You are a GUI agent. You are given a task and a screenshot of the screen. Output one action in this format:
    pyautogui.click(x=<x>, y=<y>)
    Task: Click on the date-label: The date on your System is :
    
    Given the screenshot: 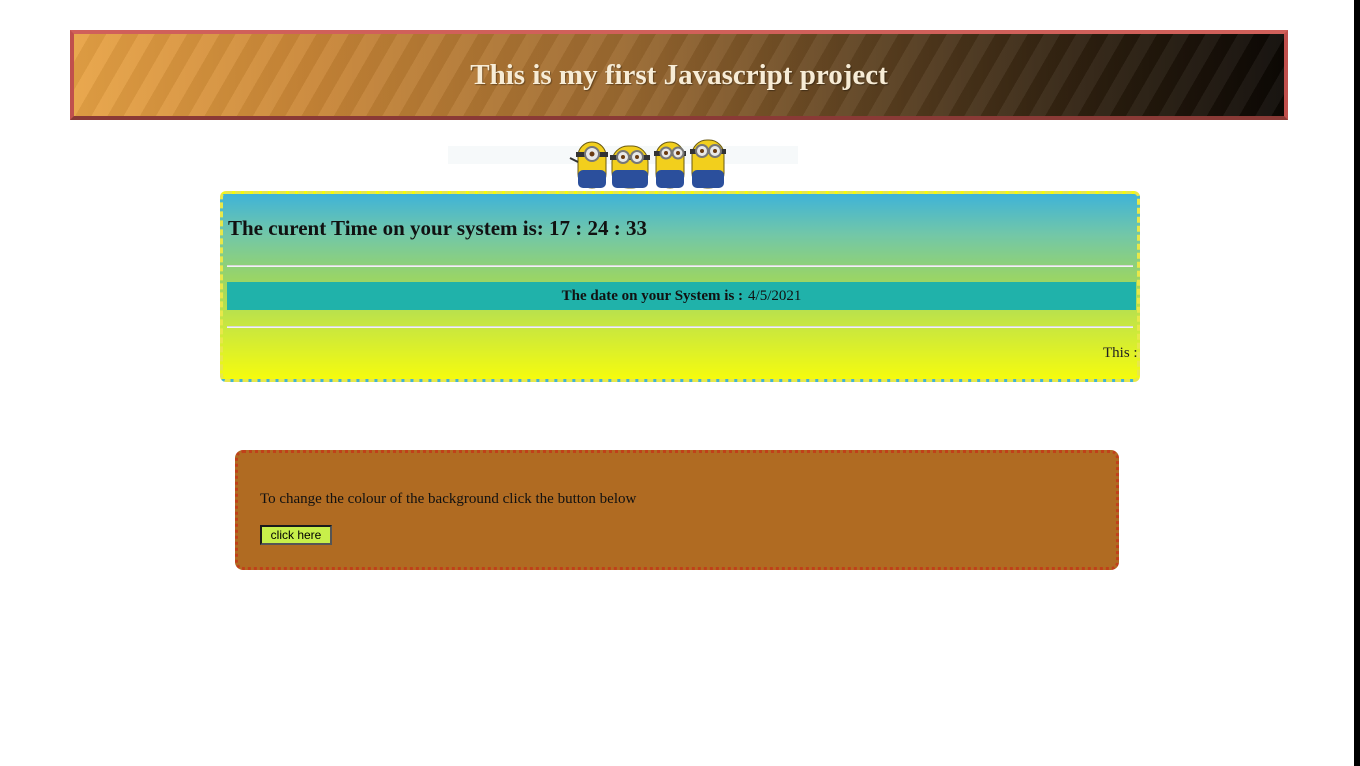 What is the action you would take?
    pyautogui.click(x=652, y=295)
    